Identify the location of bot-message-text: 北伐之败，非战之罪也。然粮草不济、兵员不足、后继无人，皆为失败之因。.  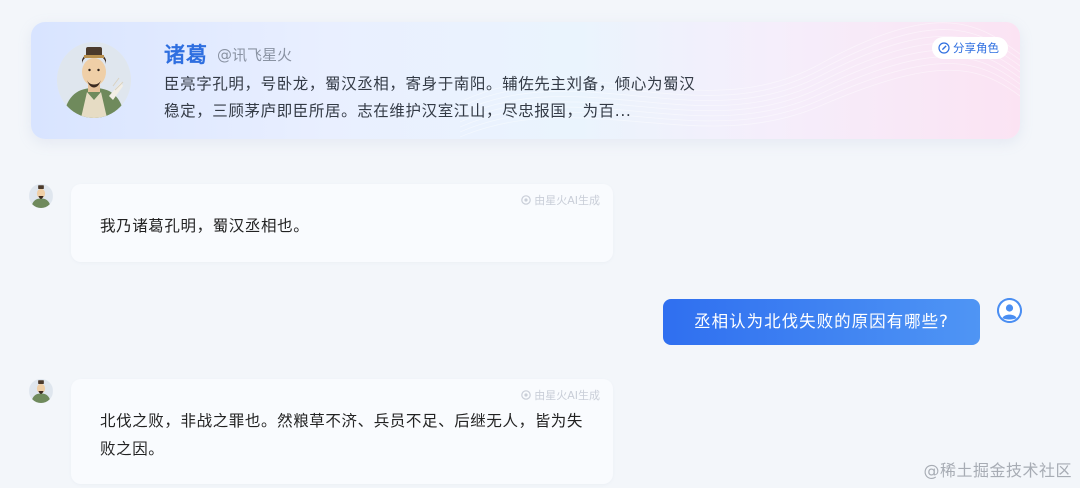
(342, 435).